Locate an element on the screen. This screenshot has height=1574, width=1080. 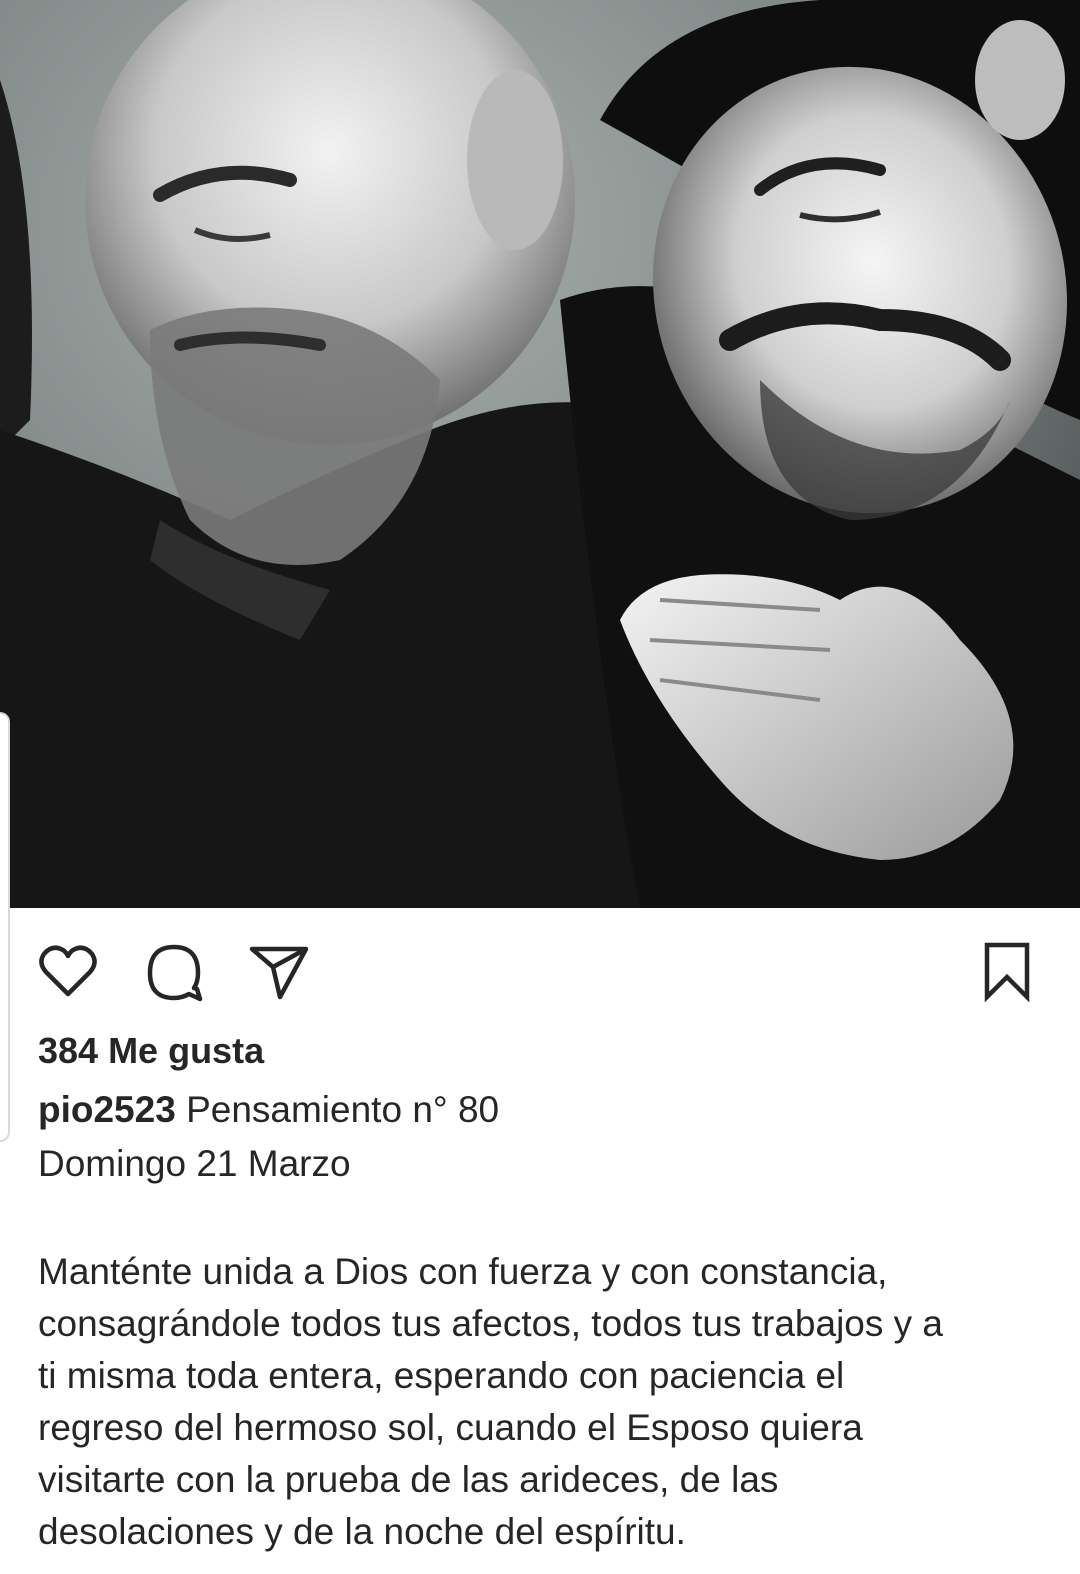
likes-count: 384 Me gusta is located at coordinates (151, 1051).